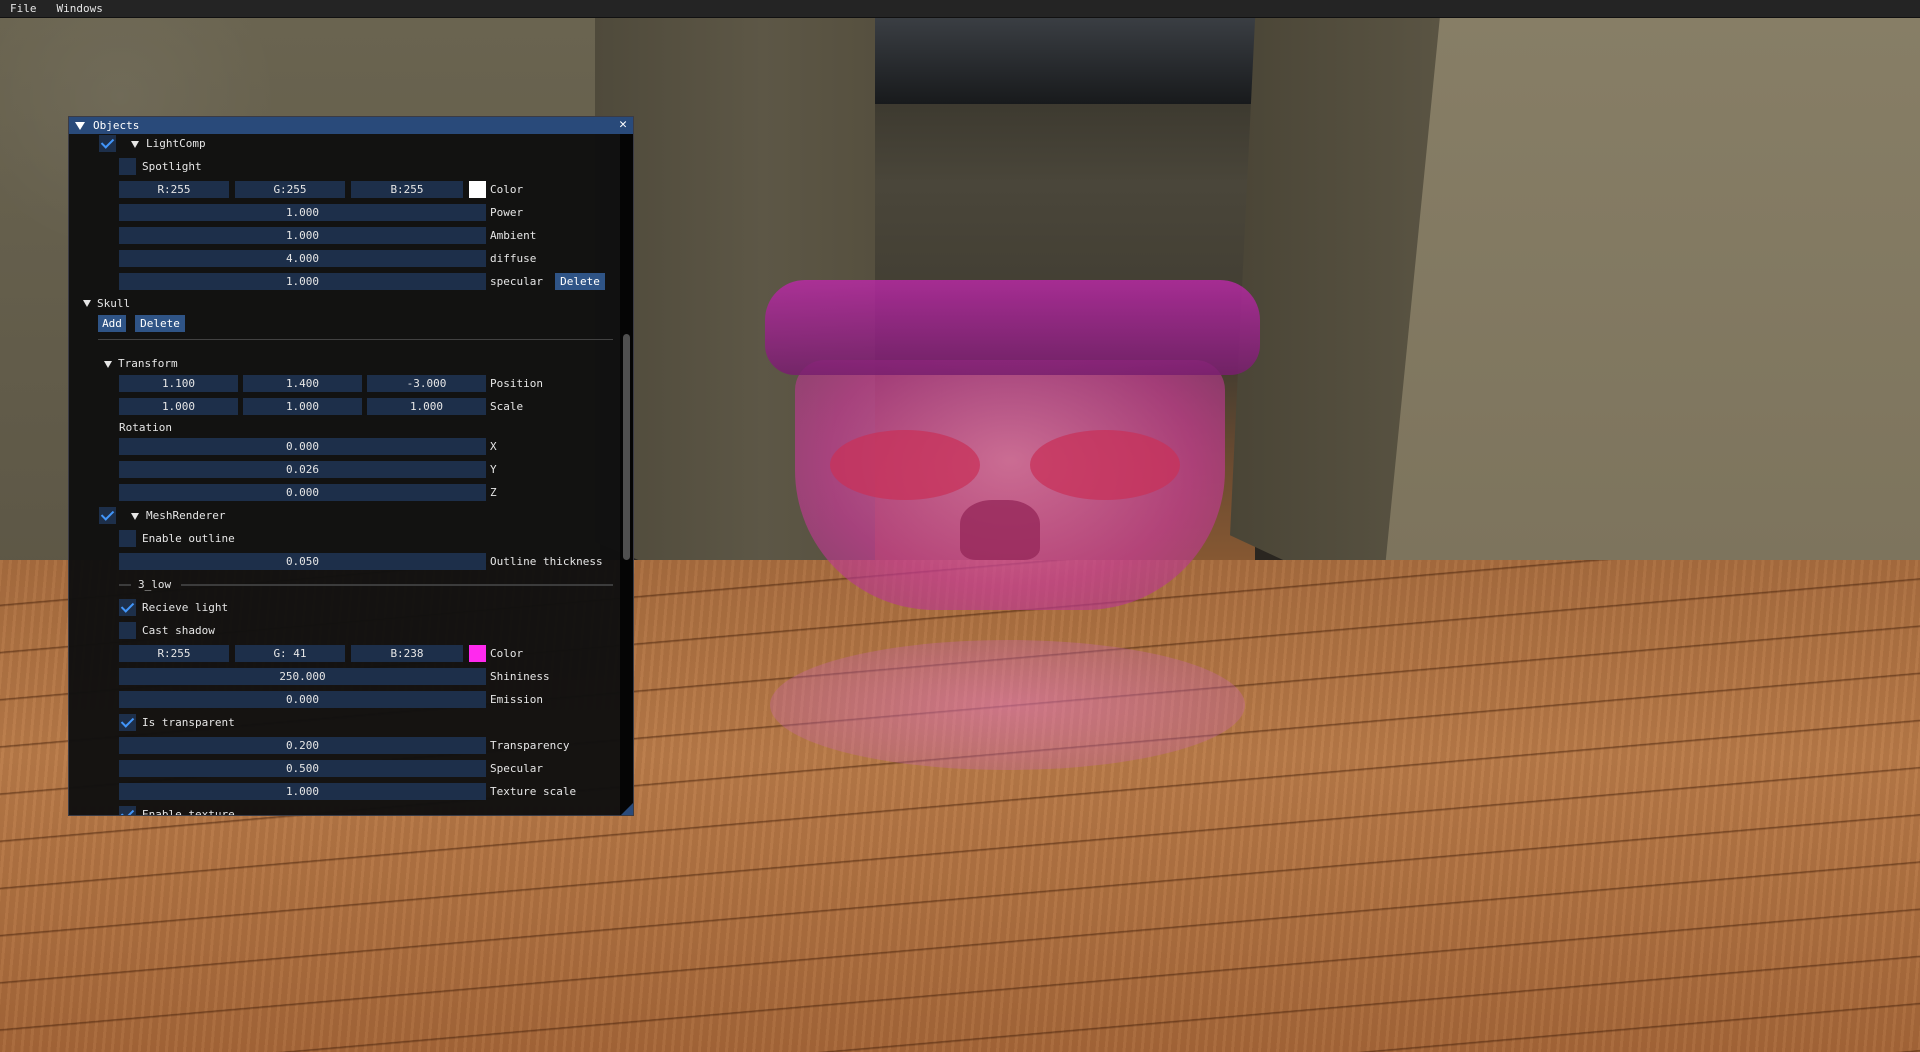 Image resolution: width=1920 pixels, height=1052 pixels. What do you see at coordinates (127, 607) in the screenshot?
I see `recieve-light-checkbox` at bounding box center [127, 607].